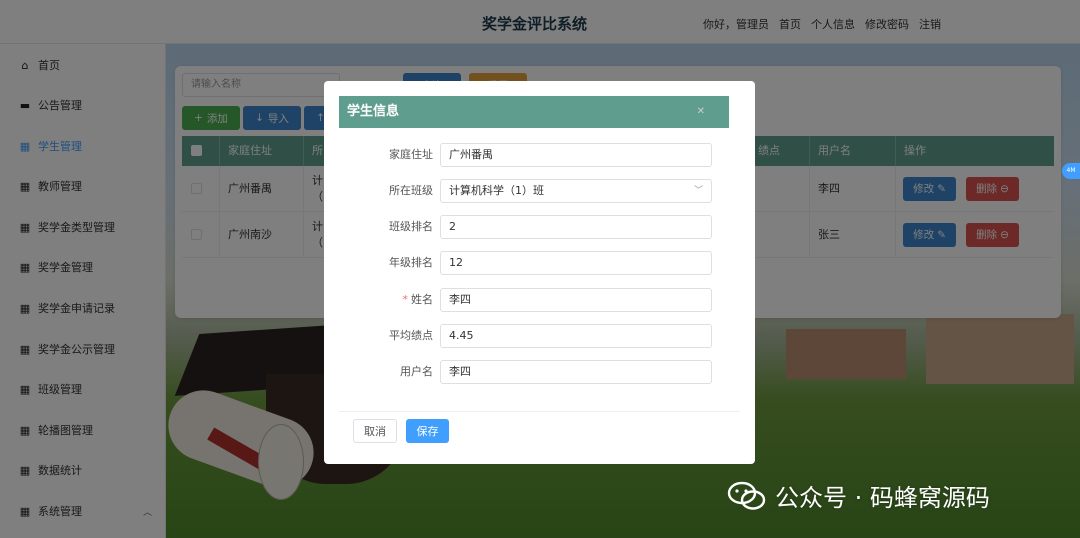  What do you see at coordinates (427, 431) in the screenshot?
I see `save-button: 保存` at bounding box center [427, 431].